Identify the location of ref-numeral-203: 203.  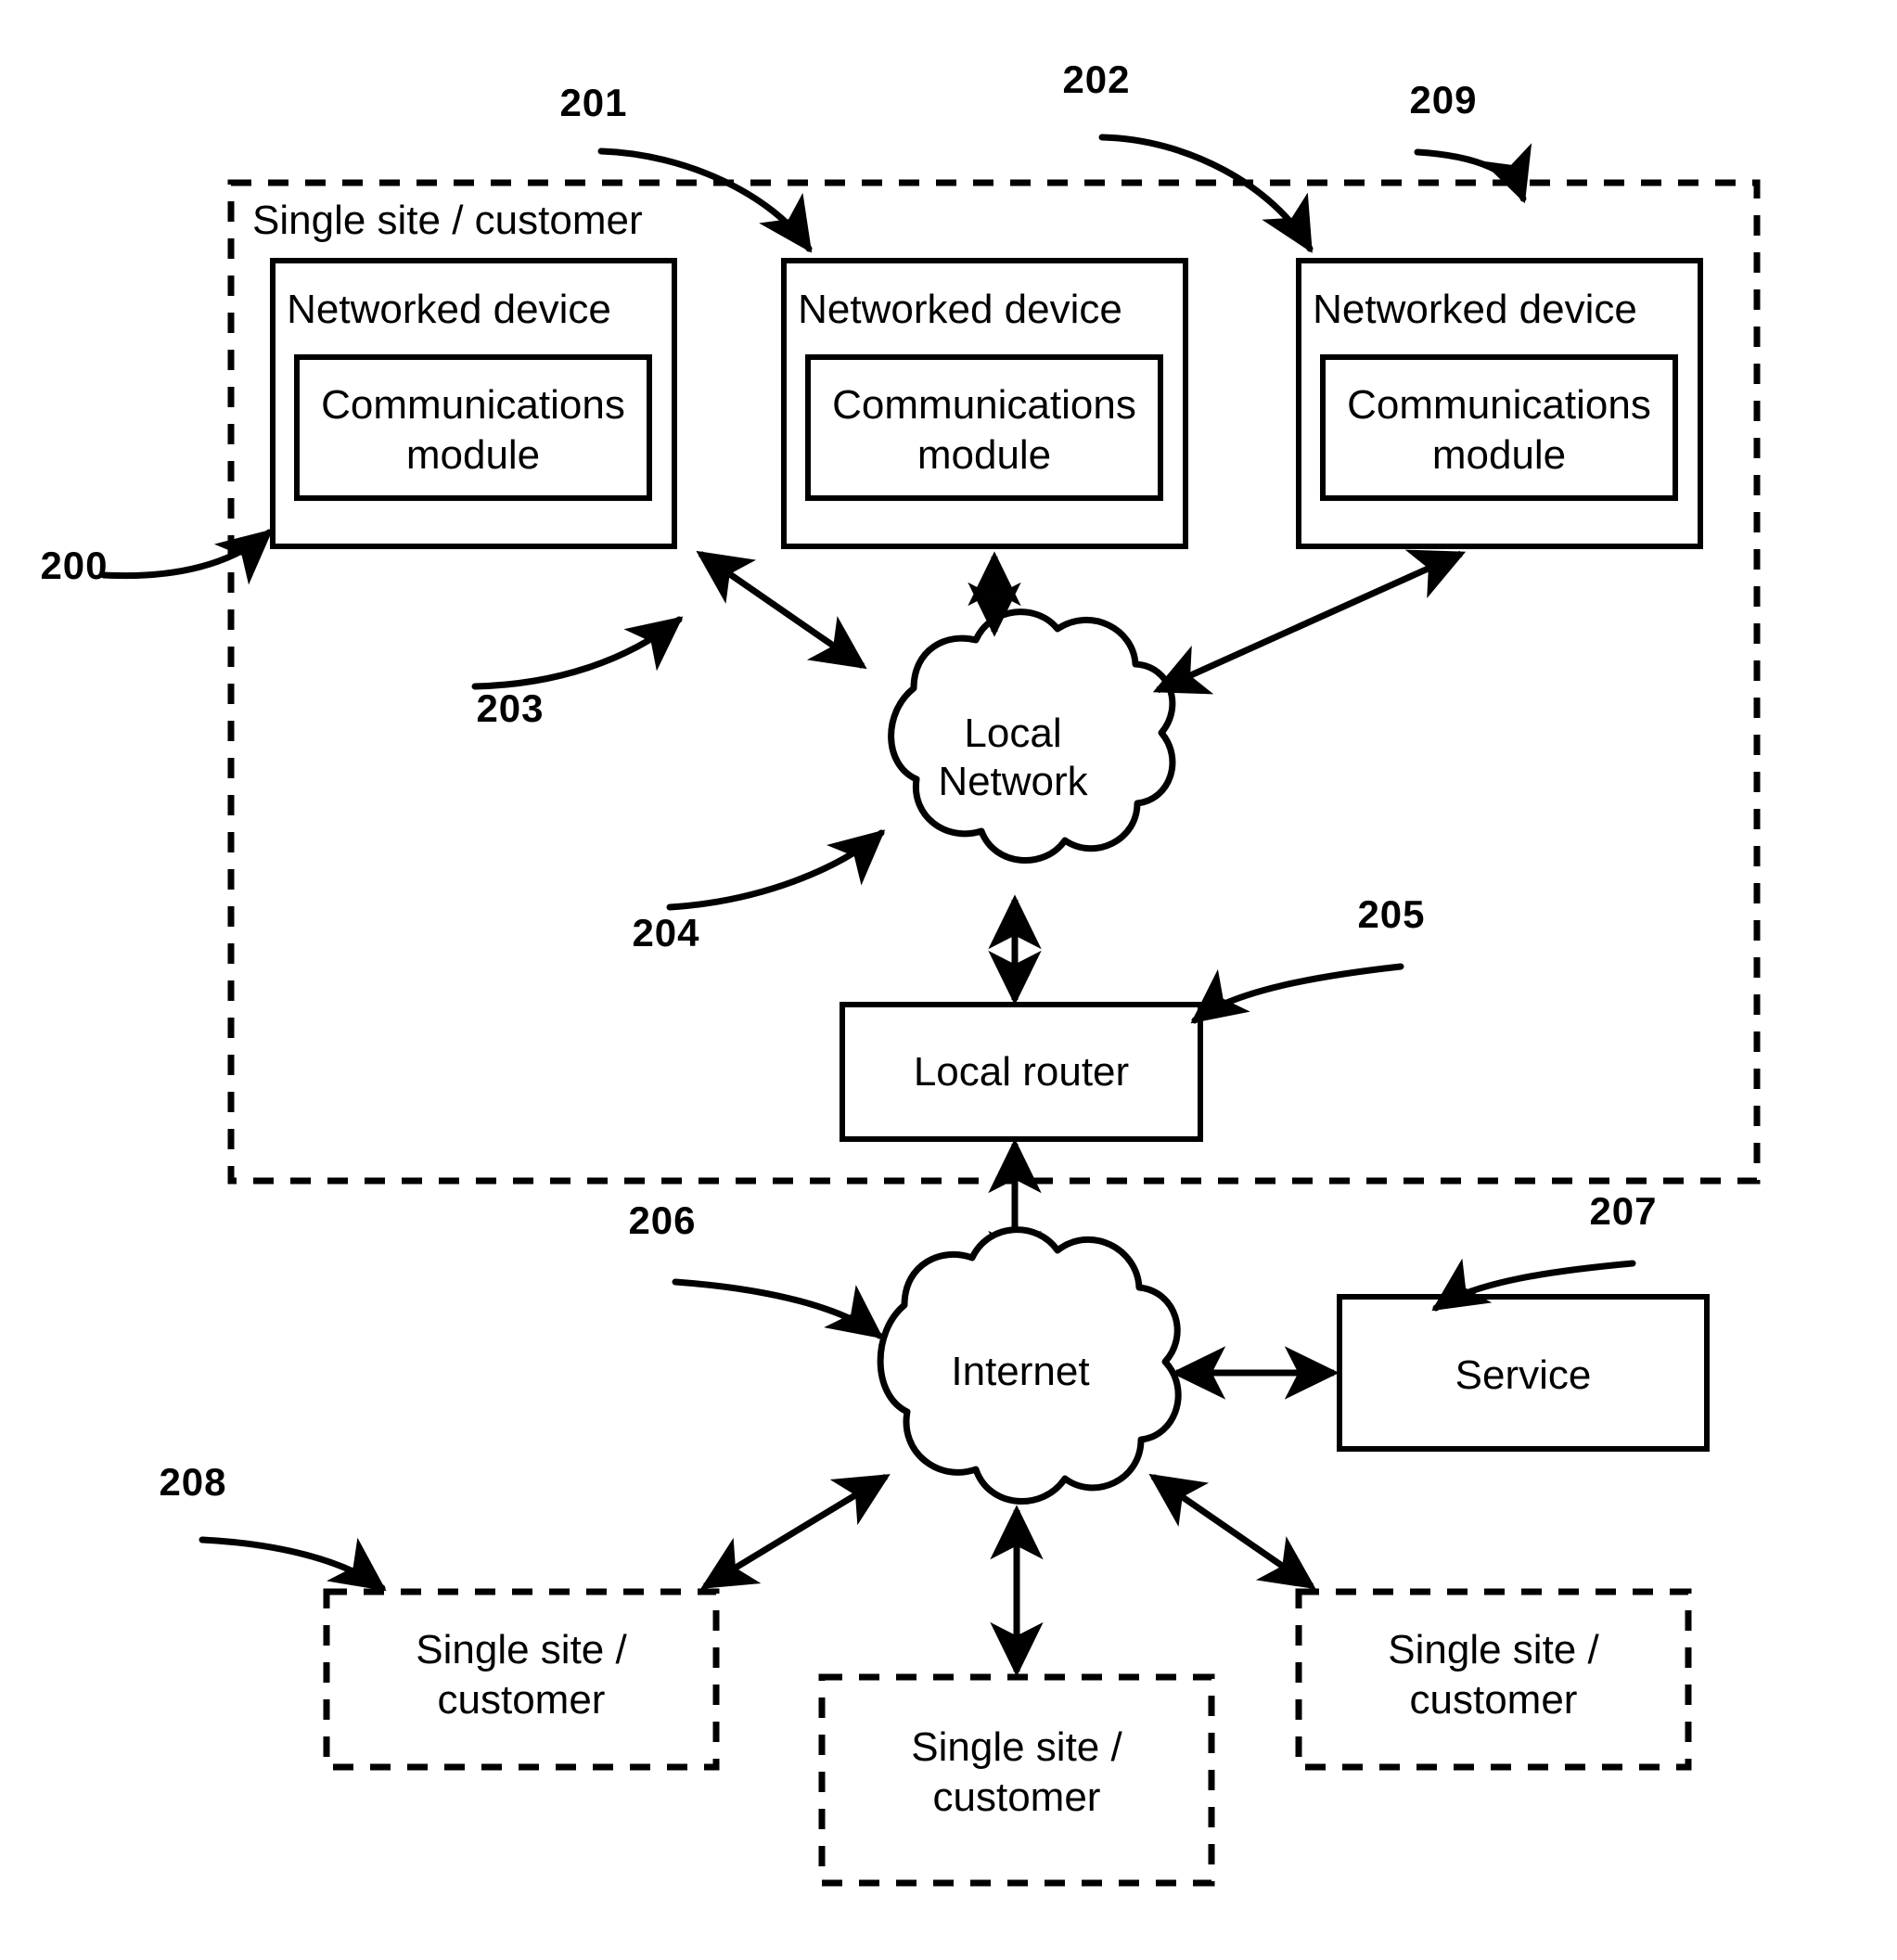
(510, 708).